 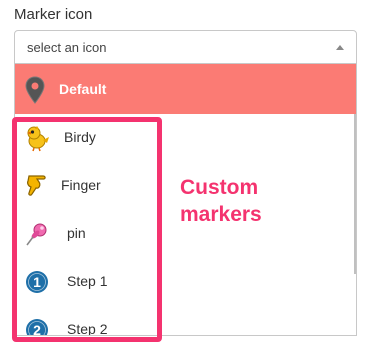 I want to click on select-placeholder: select an icon, so click(x=67, y=47).